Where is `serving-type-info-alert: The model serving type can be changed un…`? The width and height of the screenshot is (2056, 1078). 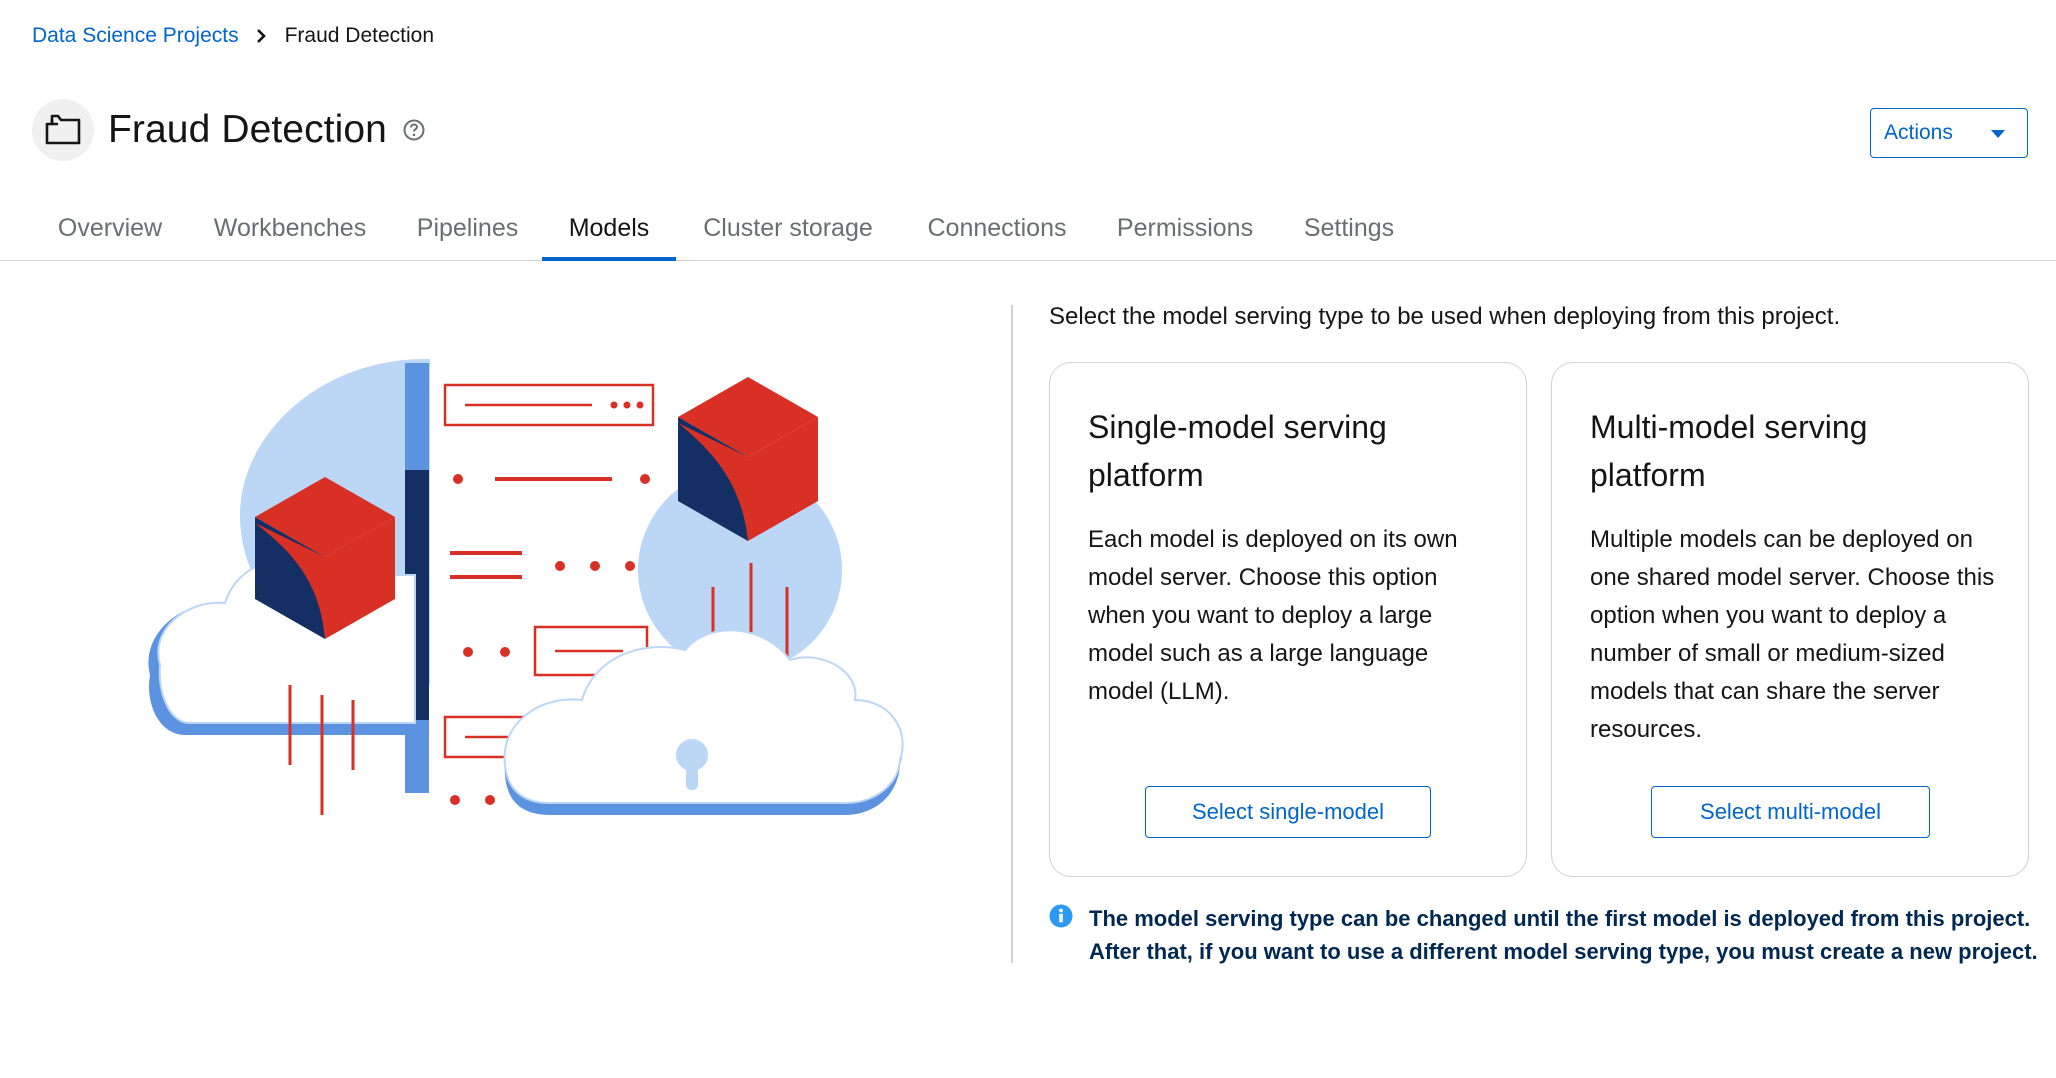 serving-type-info-alert: The model serving type can be changed un… is located at coordinates (1552, 935).